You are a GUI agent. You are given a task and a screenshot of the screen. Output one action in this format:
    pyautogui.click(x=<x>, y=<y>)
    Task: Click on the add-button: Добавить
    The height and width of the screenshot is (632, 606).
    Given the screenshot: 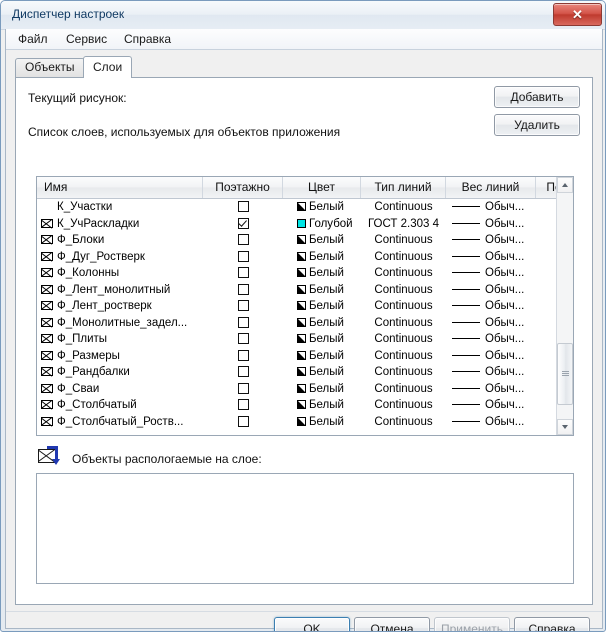 What is the action you would take?
    pyautogui.click(x=537, y=97)
    